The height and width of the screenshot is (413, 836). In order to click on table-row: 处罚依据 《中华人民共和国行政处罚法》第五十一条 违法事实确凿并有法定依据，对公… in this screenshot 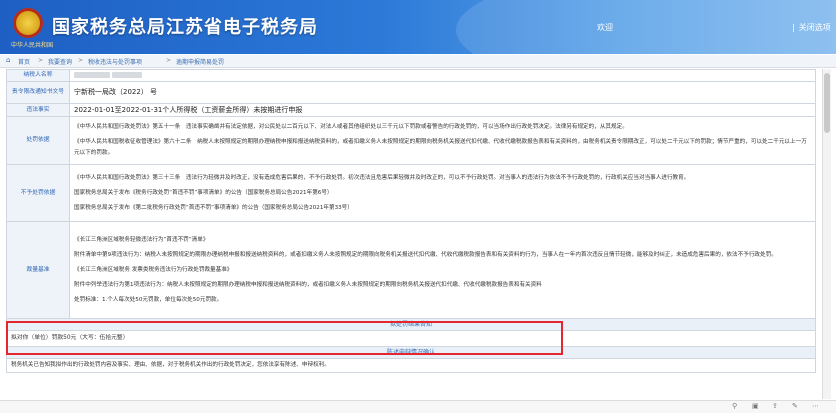, I will do `click(411, 140)`.